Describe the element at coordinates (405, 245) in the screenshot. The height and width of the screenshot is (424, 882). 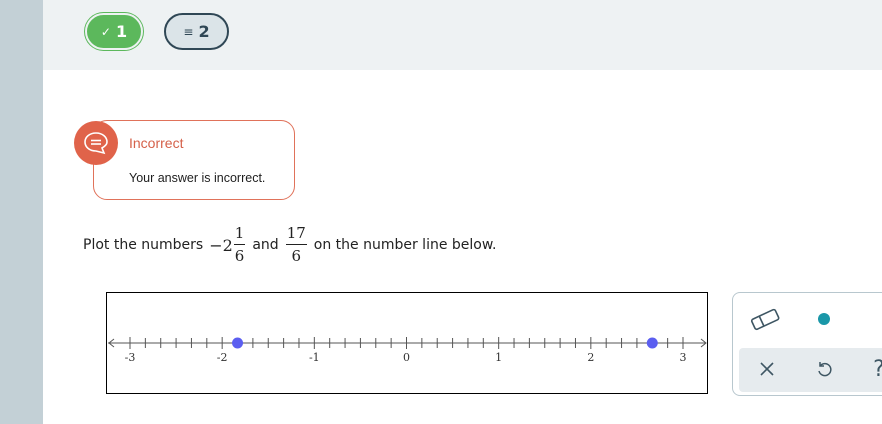
I see `question-suffix: on the number line below.` at that location.